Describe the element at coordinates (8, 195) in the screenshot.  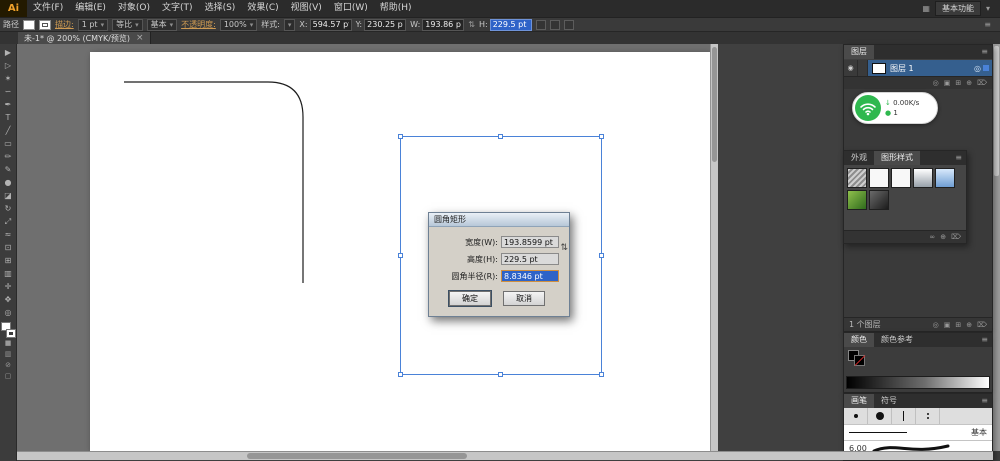
I see `eraser-tool: ◪` at that location.